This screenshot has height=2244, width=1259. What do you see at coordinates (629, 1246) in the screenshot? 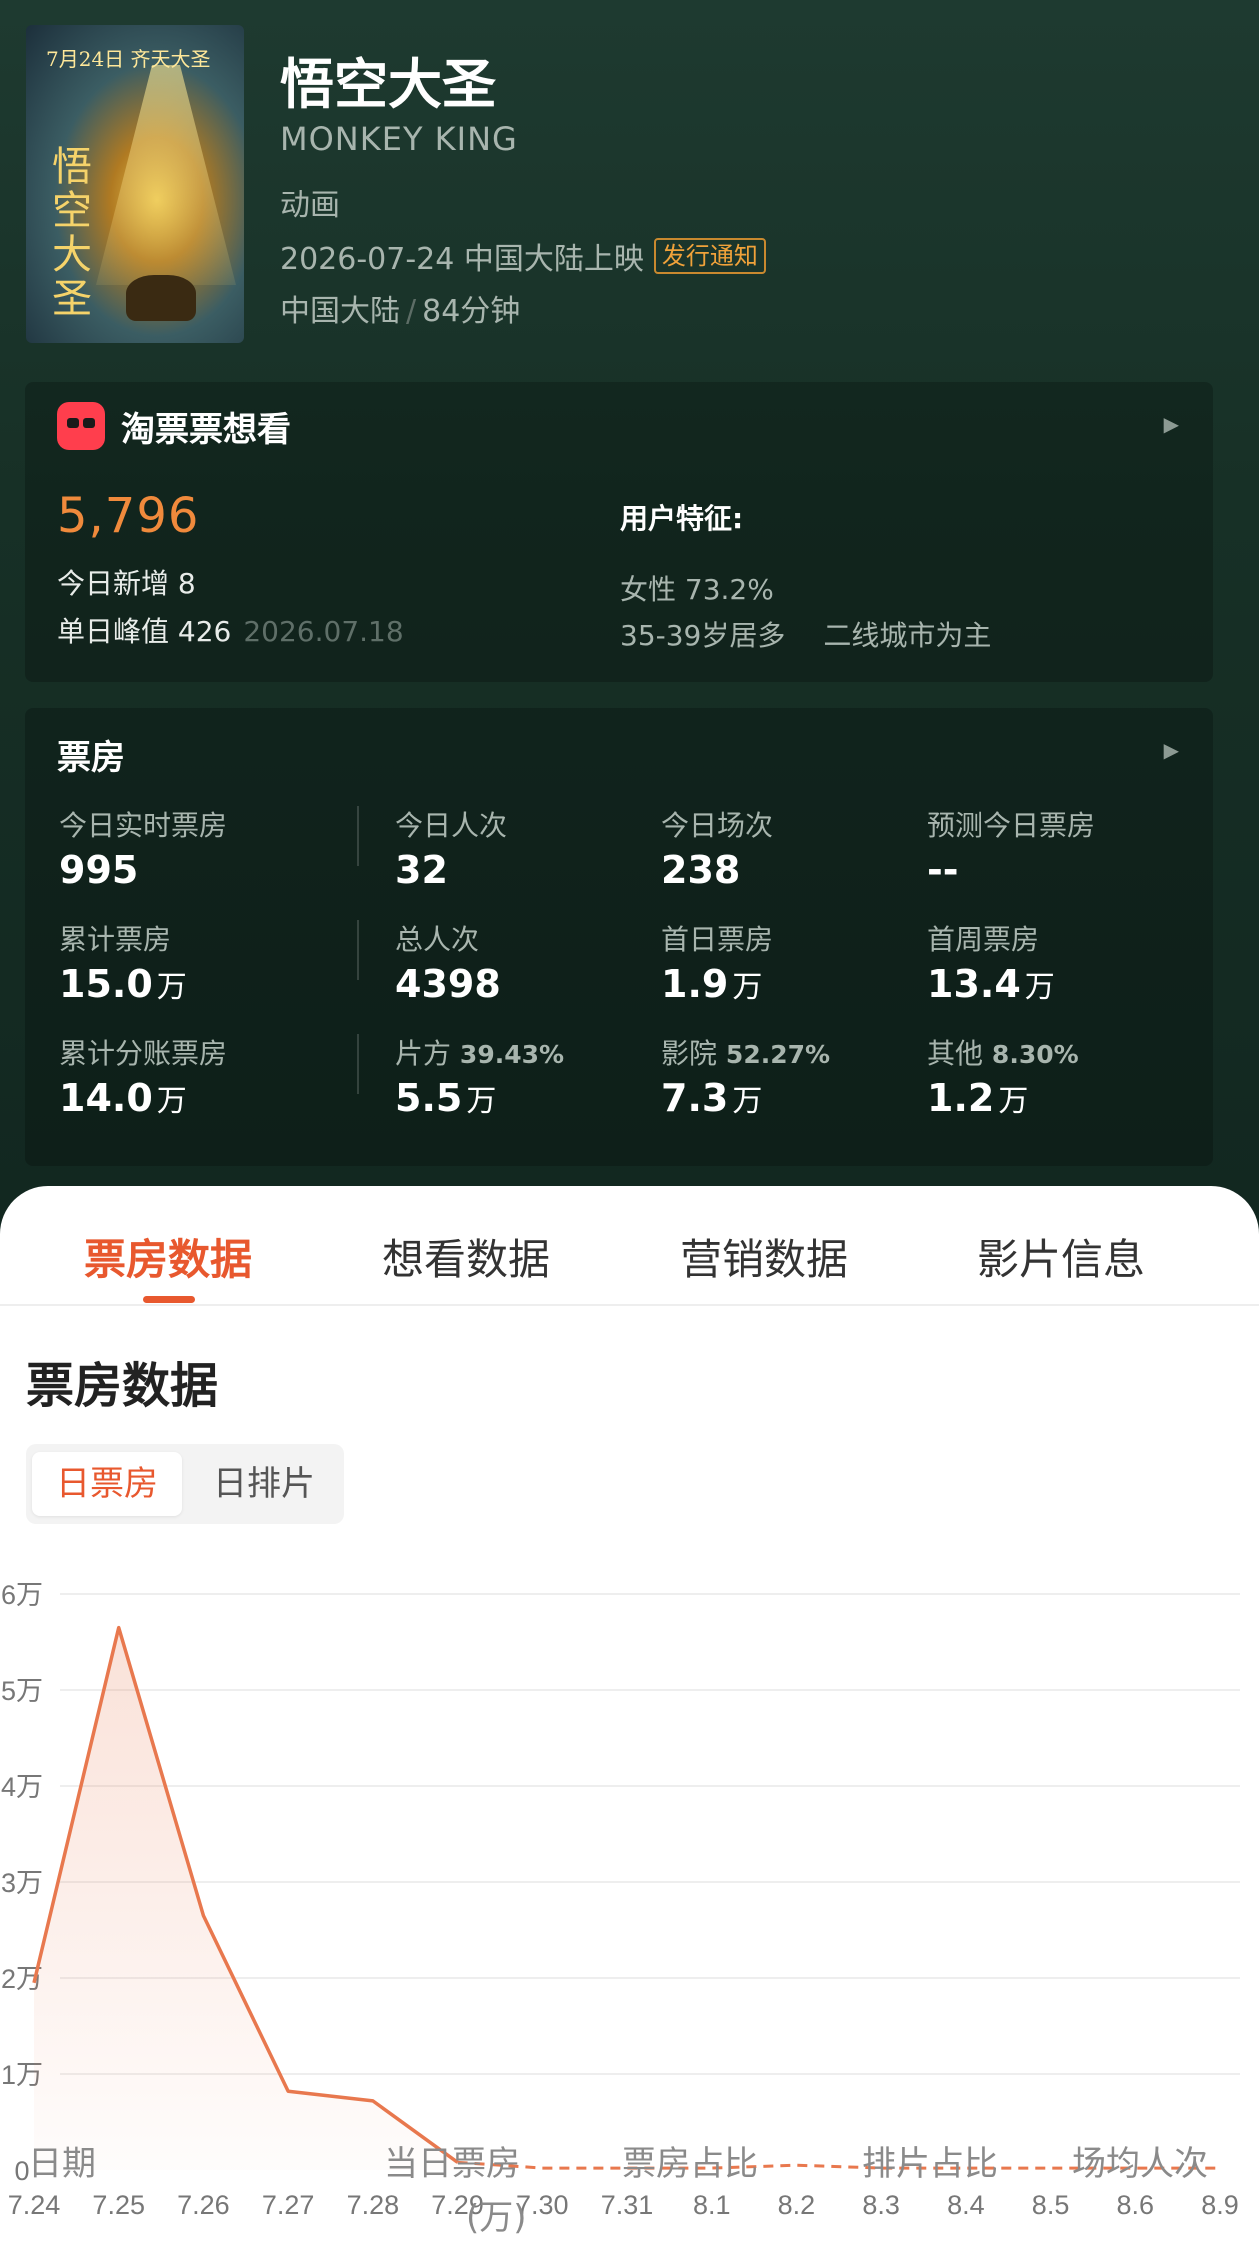
I see `tab-bar: 票房数据 想看数据 营销数据 影片信息` at bounding box center [629, 1246].